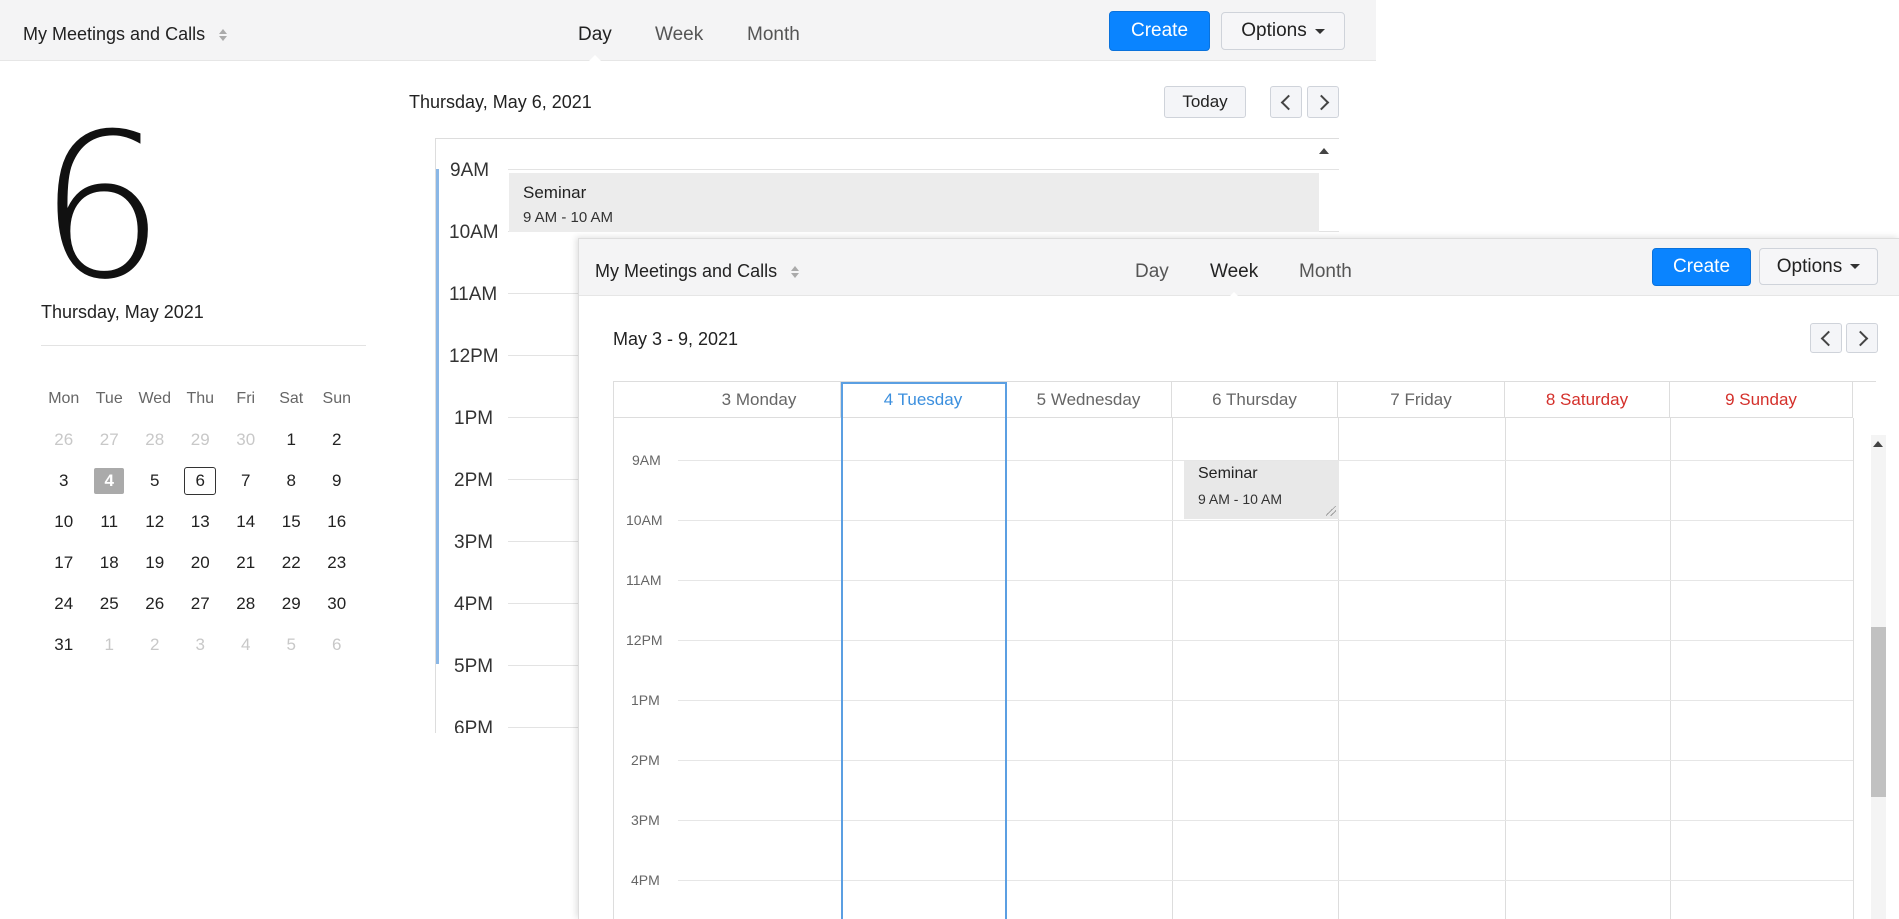  I want to click on day-column-header: 6 Thursday, so click(1255, 400).